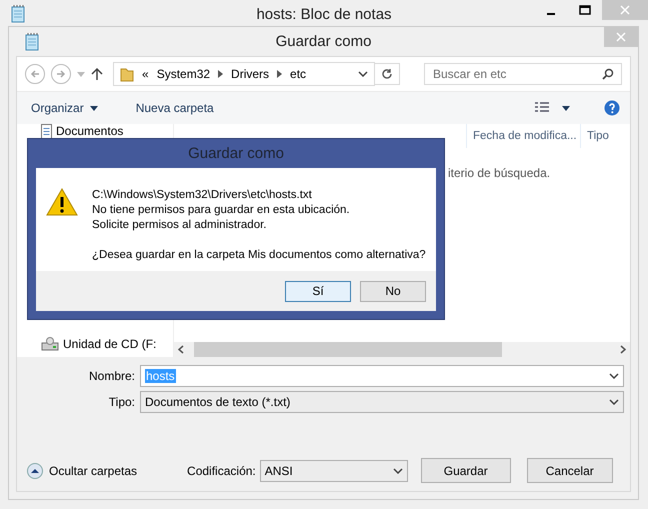 This screenshot has height=509, width=648. What do you see at coordinates (50, 344) in the screenshot?
I see `drive-icon` at bounding box center [50, 344].